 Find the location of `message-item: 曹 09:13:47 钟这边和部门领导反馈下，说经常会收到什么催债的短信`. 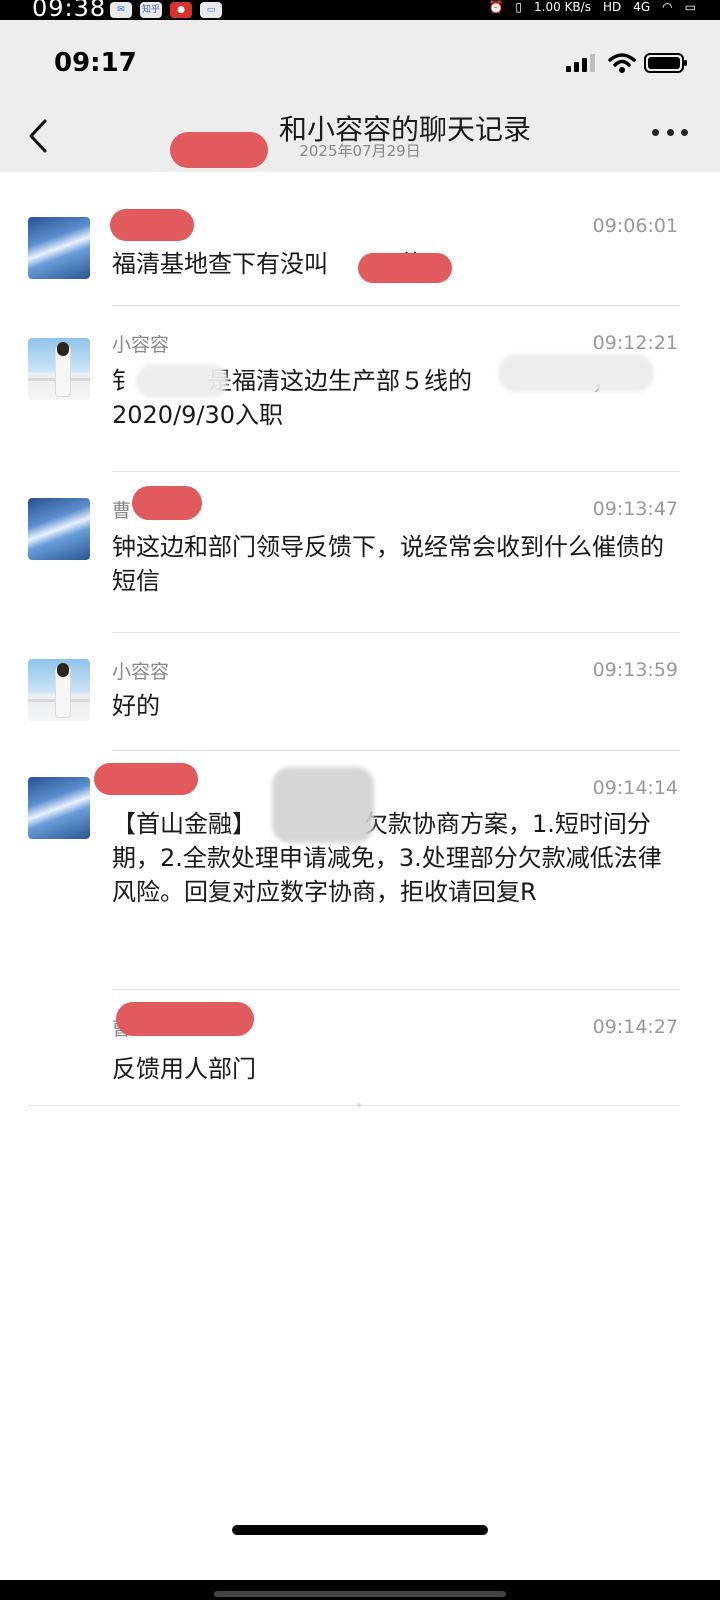

message-item: 曹 09:13:47 钟这边和部门领导反馈下，说经常会收到什么催债的短信 is located at coordinates (360, 552).